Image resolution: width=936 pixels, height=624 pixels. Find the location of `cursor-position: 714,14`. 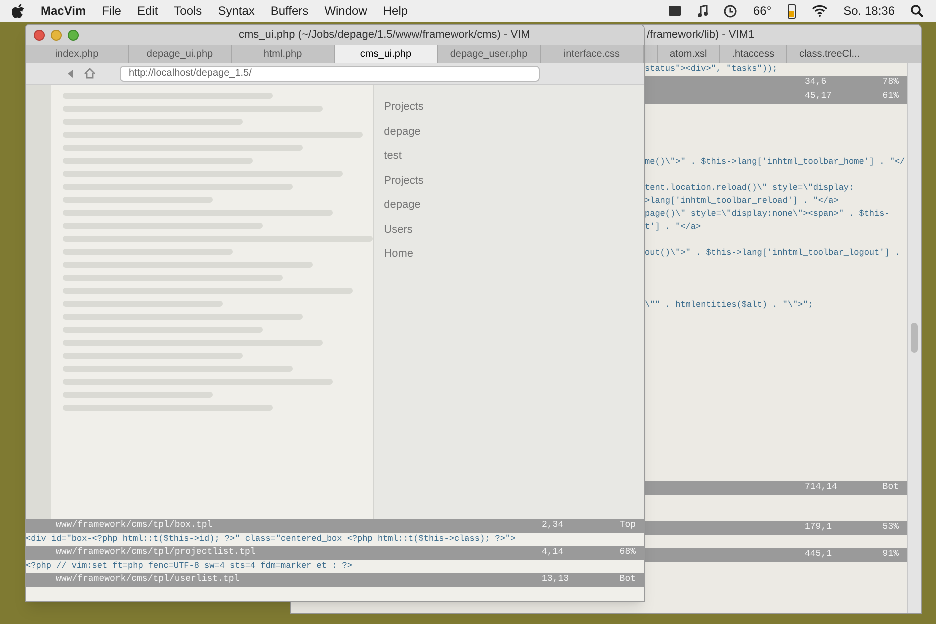

cursor-position: 714,14 is located at coordinates (821, 487).